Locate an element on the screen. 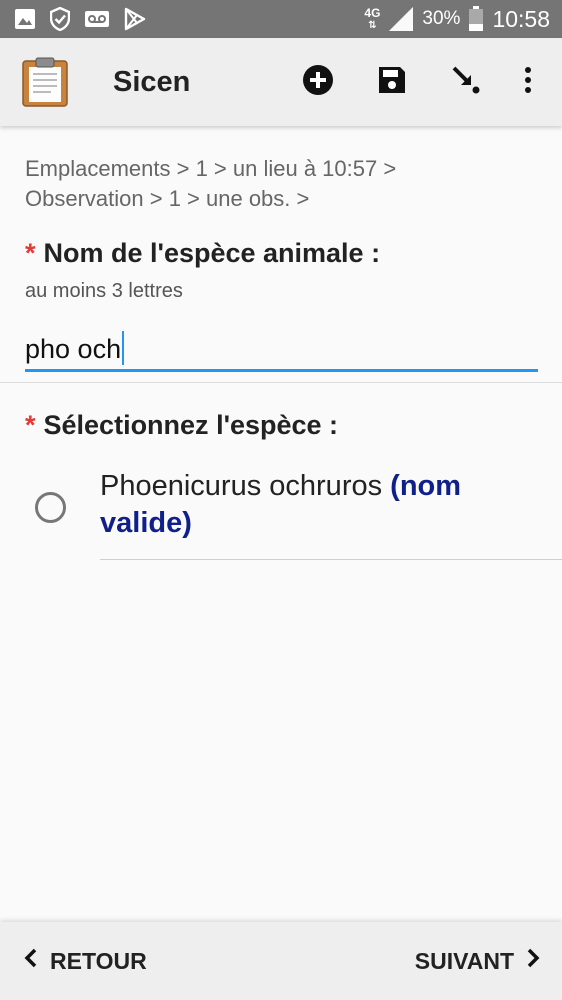  species-name: Phoenicurus ochruros is located at coordinates (241, 486).